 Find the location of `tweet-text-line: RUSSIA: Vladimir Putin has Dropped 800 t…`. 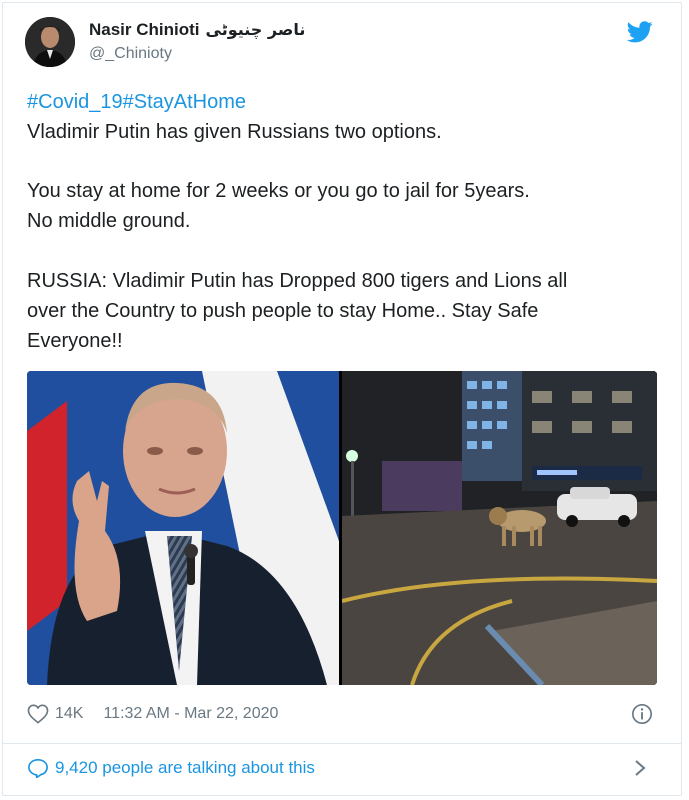

tweet-text-line: RUSSIA: Vladimir Putin has Dropped 800 t… is located at coordinates (297, 281).